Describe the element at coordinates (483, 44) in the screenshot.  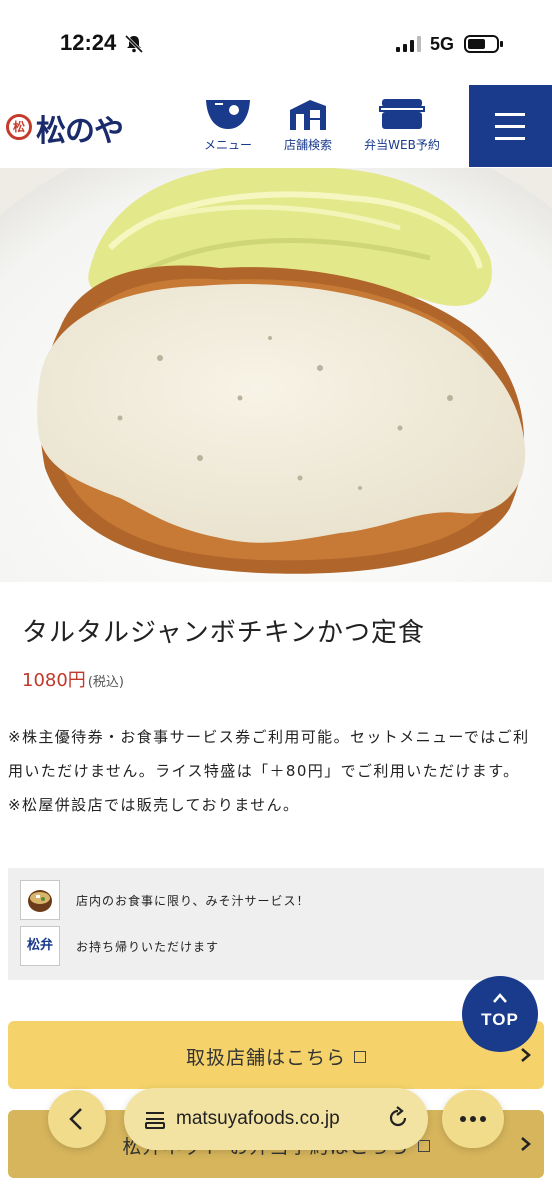
I see `battery-icon` at that location.